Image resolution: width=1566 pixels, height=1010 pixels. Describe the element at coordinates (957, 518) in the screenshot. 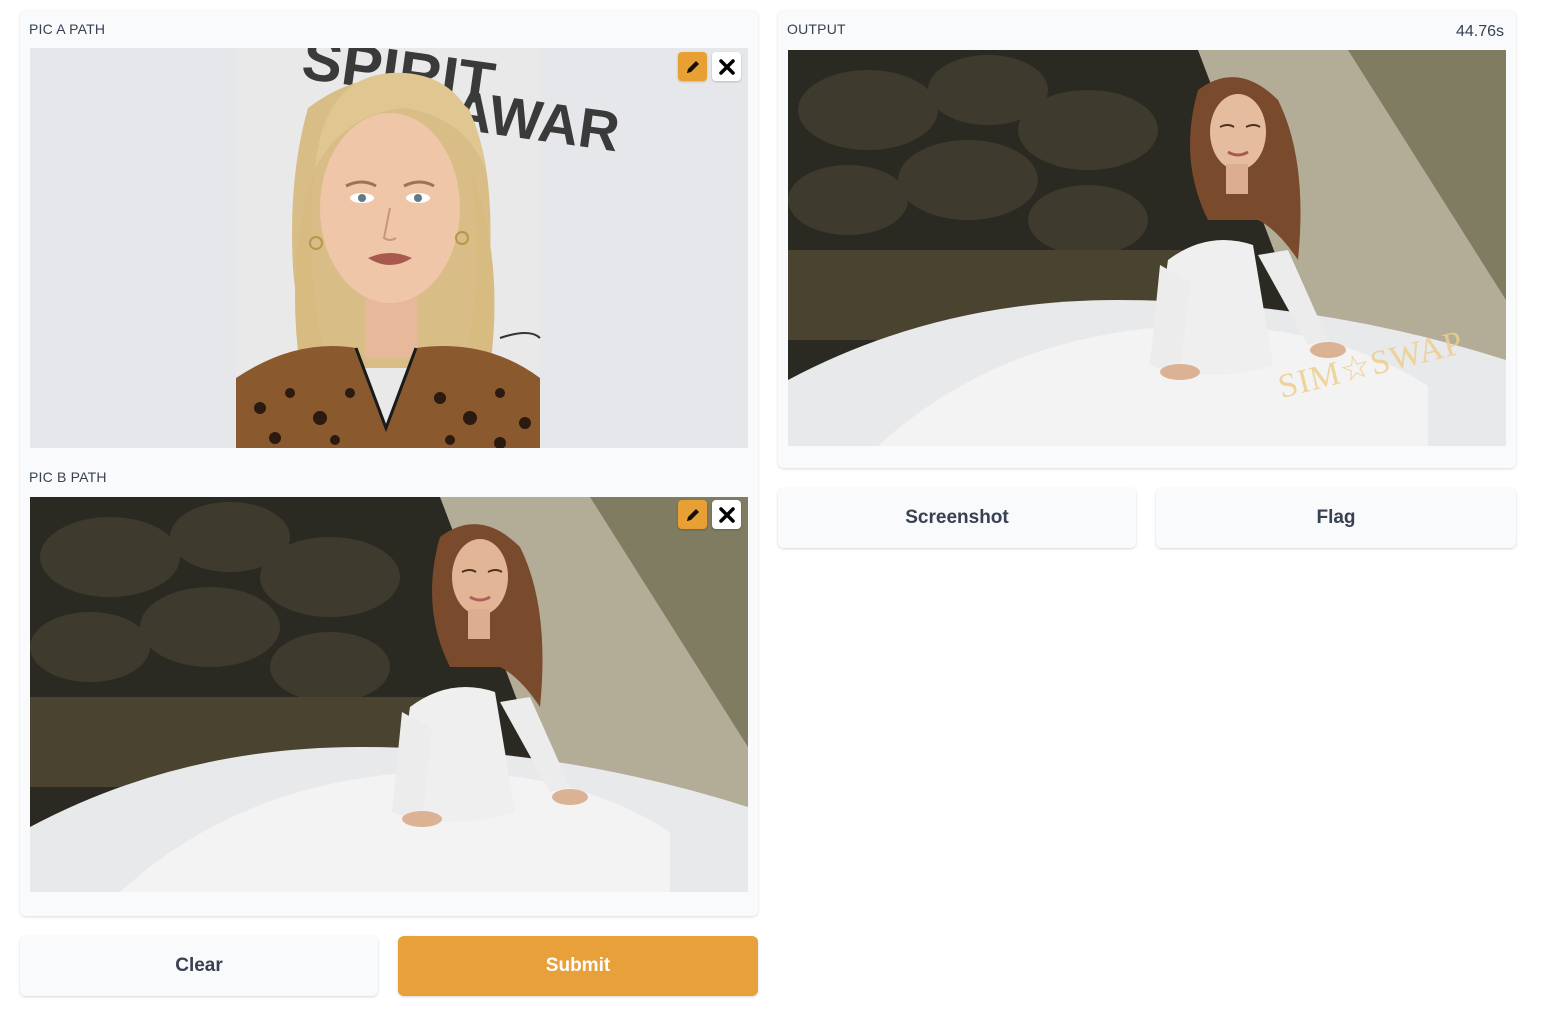

I see `screenshot-button: Screenshot` at that location.